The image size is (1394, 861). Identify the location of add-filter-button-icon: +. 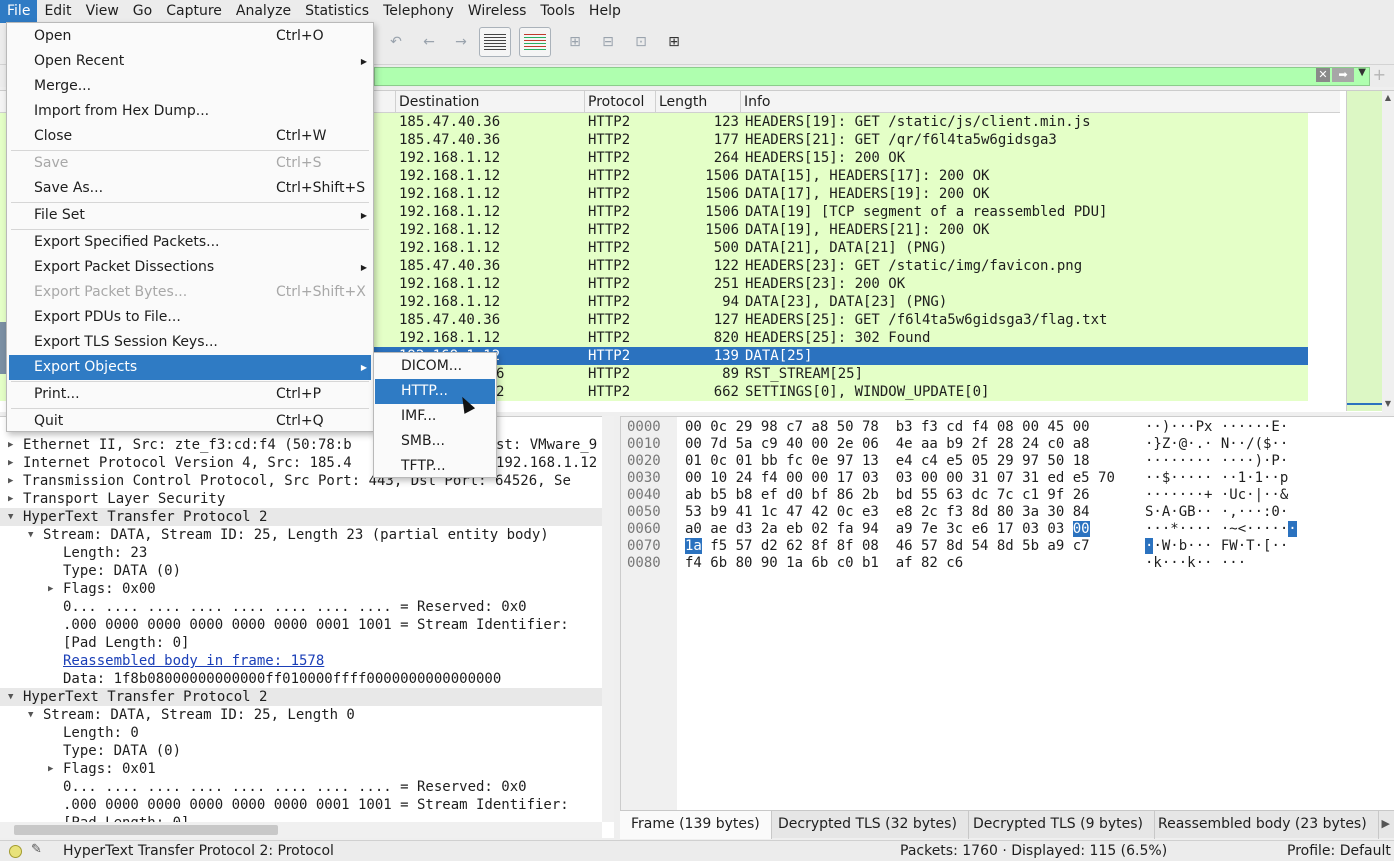
(1379, 74).